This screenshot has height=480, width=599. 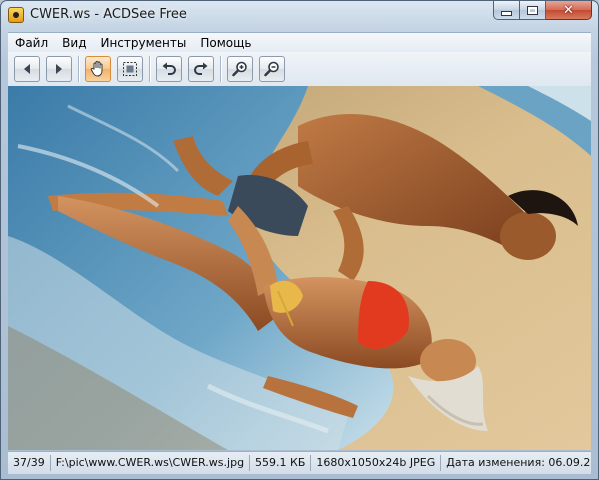 I want to click on title-bar: CWER.ws - ACDSee Free ✕, so click(x=299, y=16).